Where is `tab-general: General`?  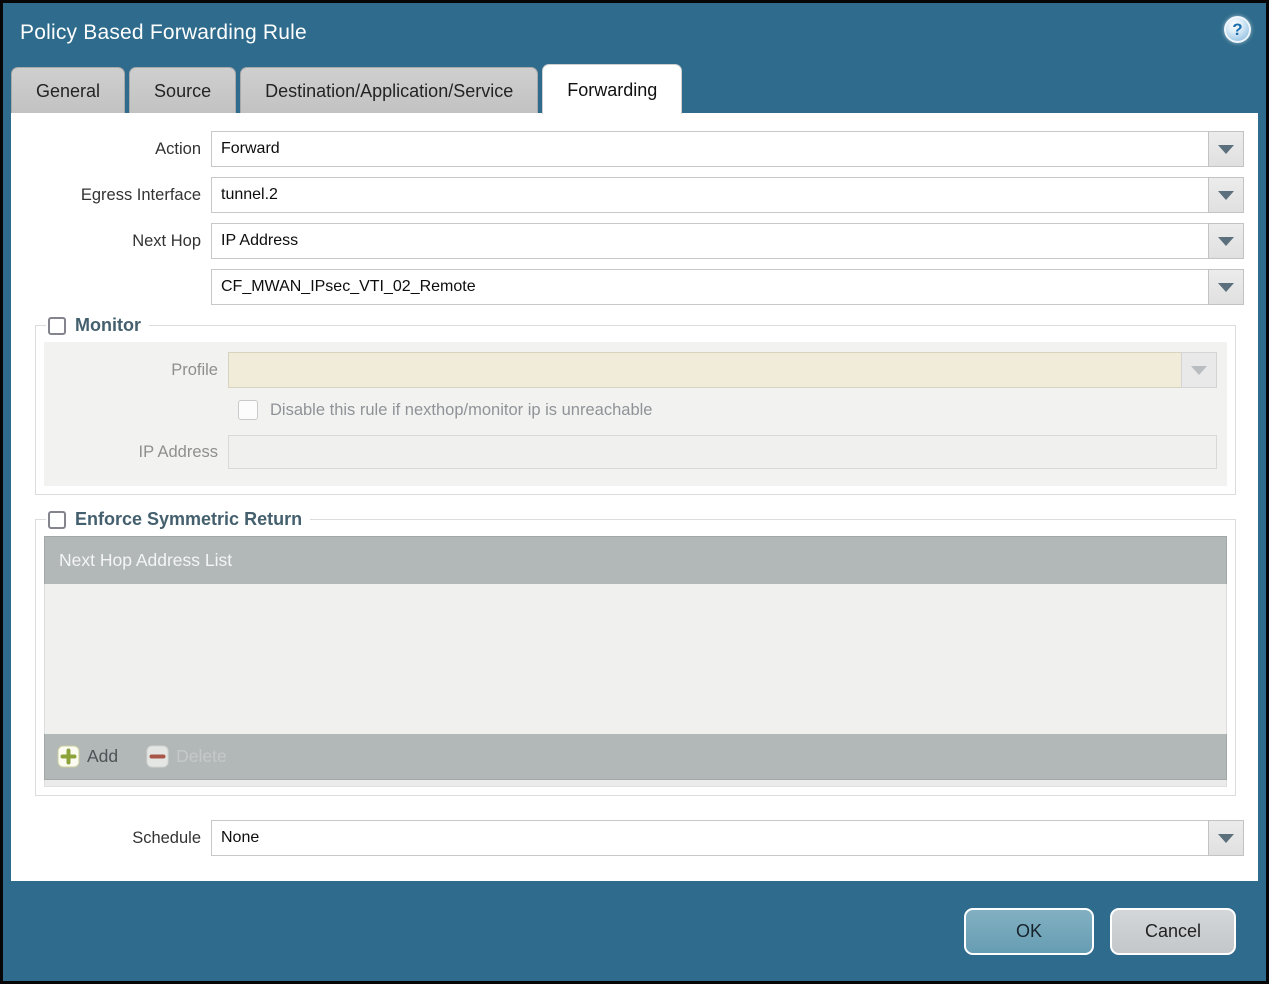
tab-general: General is located at coordinates (68, 90).